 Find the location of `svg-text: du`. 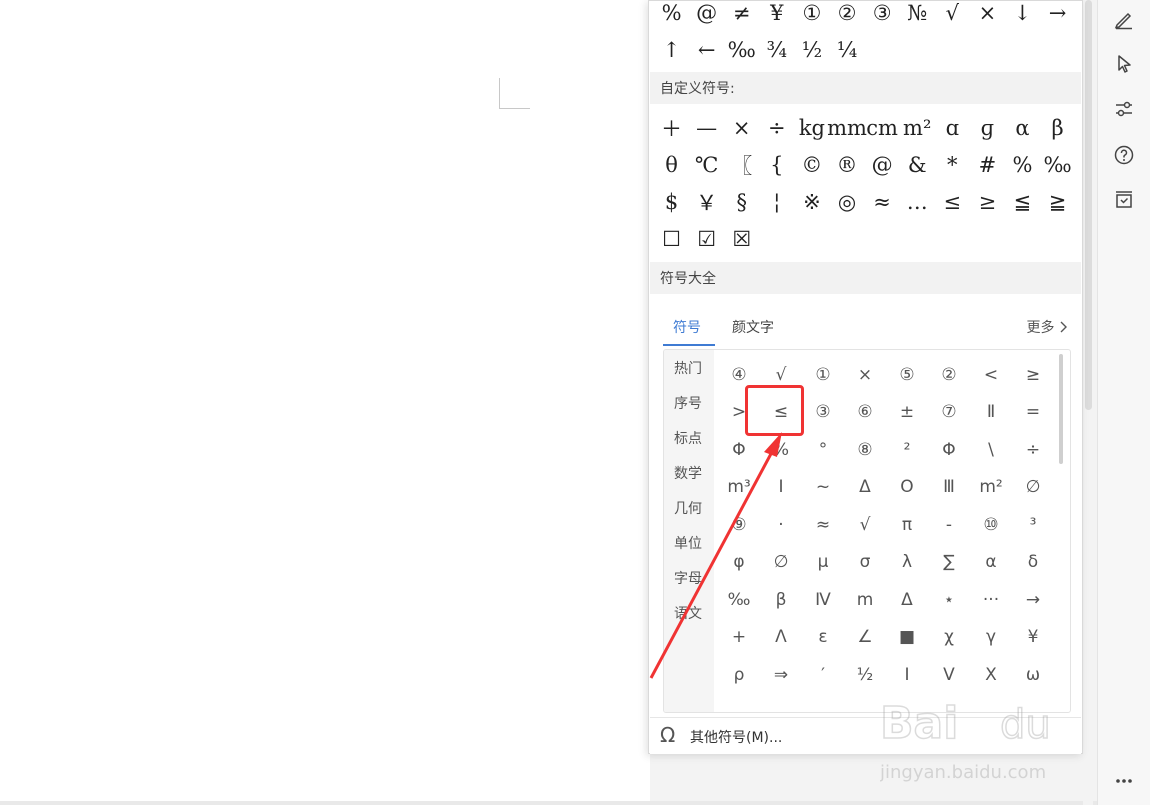

svg-text: du is located at coordinates (1025, 725).